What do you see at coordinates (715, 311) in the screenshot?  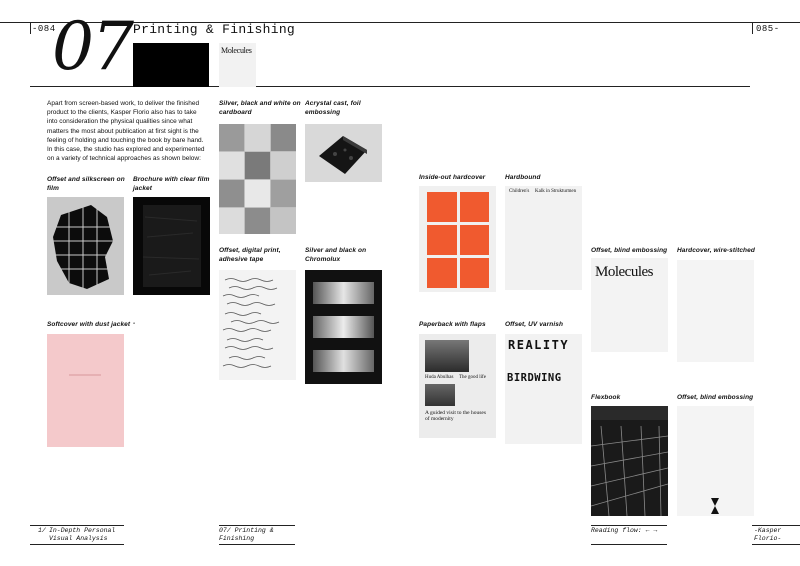 I see `hardcover-wire-image` at bounding box center [715, 311].